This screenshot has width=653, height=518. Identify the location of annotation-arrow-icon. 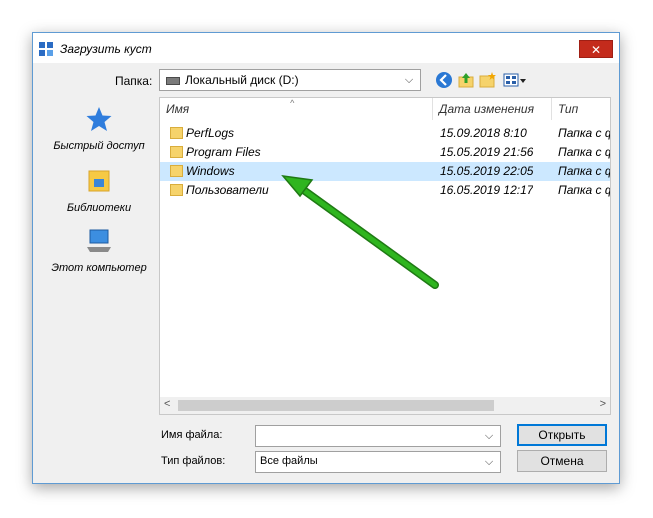
(360, 231).